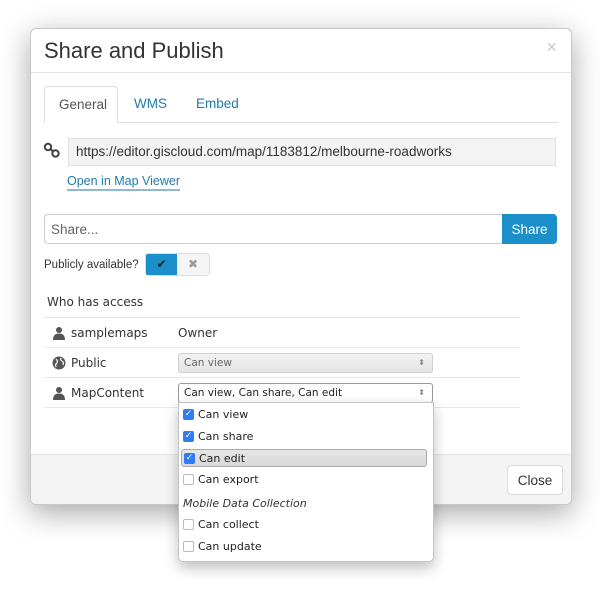 The width and height of the screenshot is (600, 602). Describe the element at coordinates (304, 547) in the screenshot. I see `option-can-update: Can update` at that location.